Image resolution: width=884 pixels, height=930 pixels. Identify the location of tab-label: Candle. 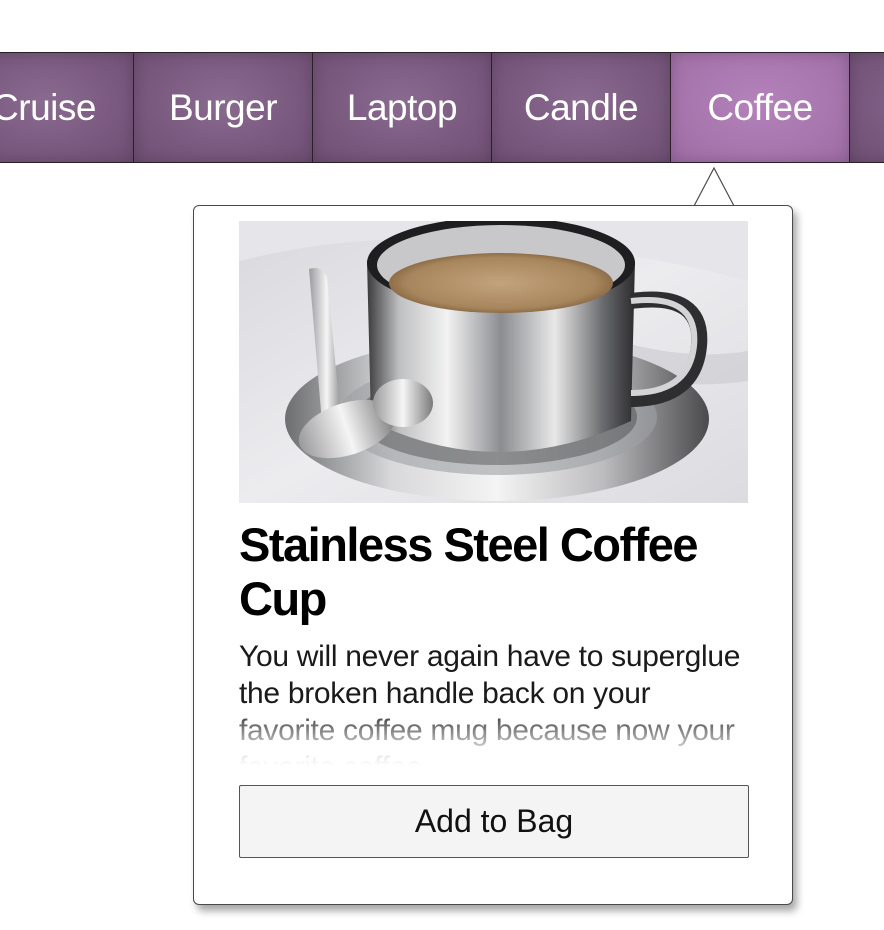
(581, 107).